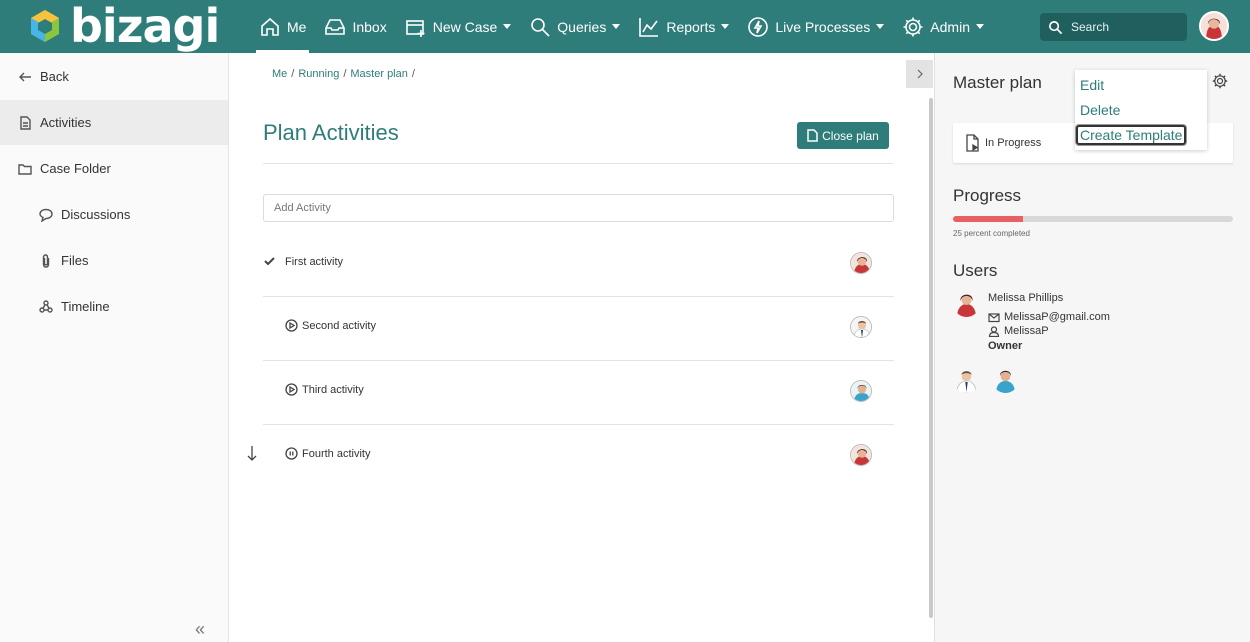 The image size is (1250, 642). I want to click on users-title: Users, so click(975, 270).